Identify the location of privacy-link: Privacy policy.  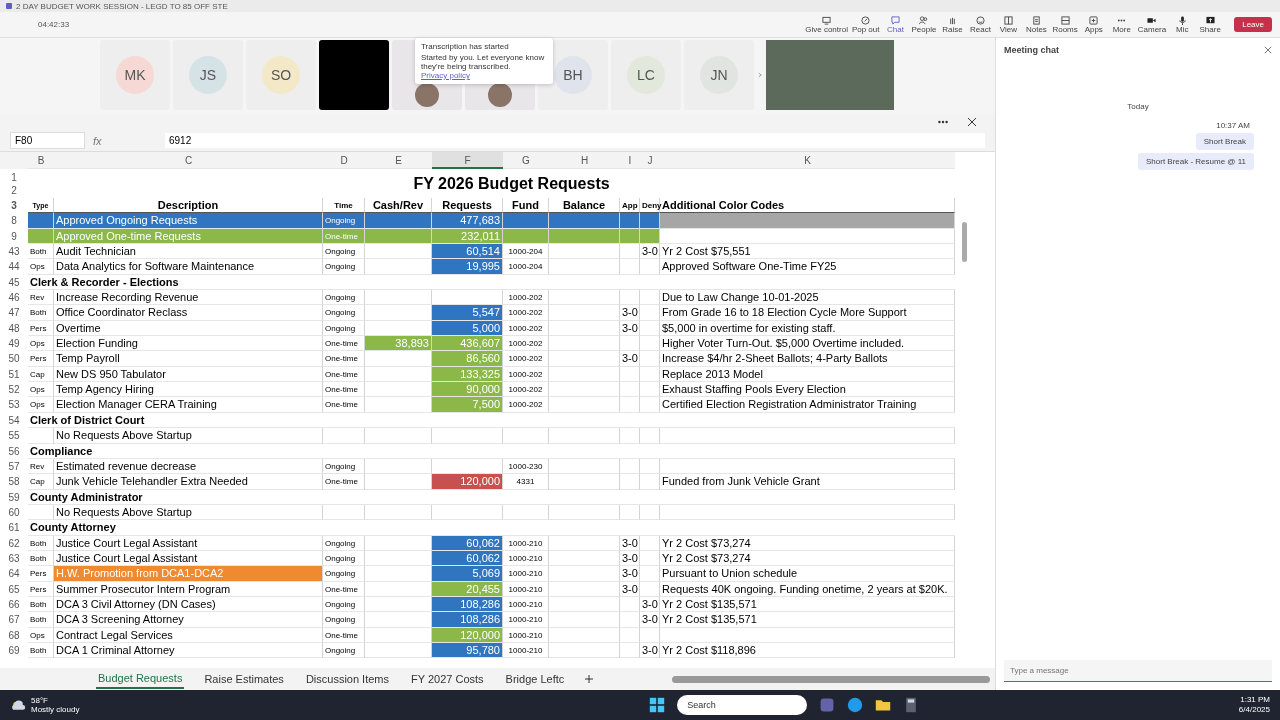
(445, 75).